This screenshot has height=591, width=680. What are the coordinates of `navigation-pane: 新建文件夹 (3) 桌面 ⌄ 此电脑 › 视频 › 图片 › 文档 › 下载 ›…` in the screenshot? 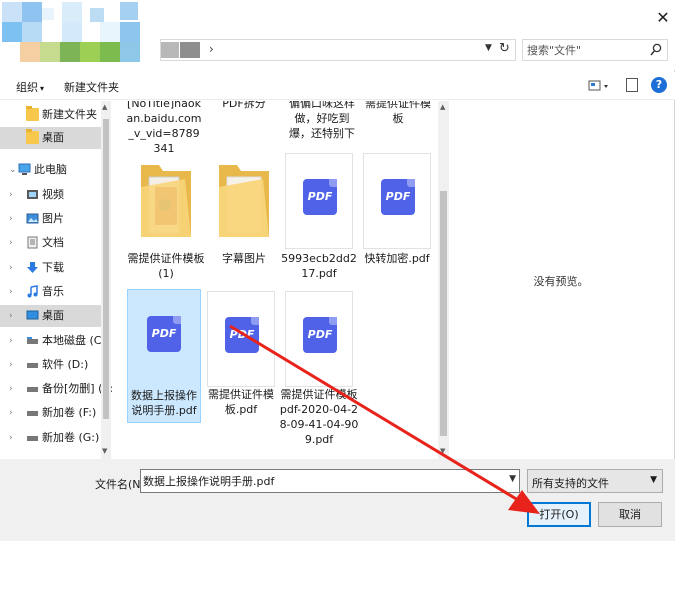 It's located at (56, 280).